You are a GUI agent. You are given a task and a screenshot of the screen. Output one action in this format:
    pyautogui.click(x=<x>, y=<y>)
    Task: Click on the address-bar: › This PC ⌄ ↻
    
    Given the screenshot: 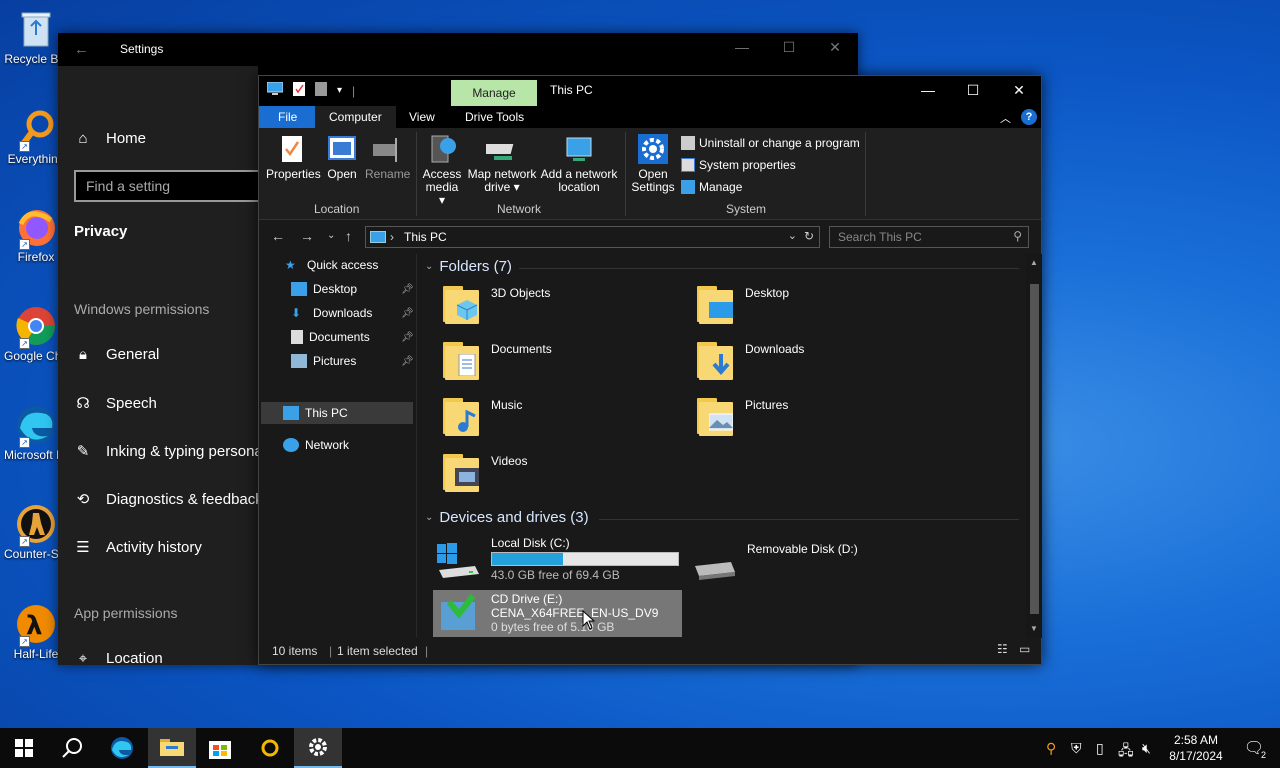 What is the action you would take?
    pyautogui.click(x=592, y=237)
    